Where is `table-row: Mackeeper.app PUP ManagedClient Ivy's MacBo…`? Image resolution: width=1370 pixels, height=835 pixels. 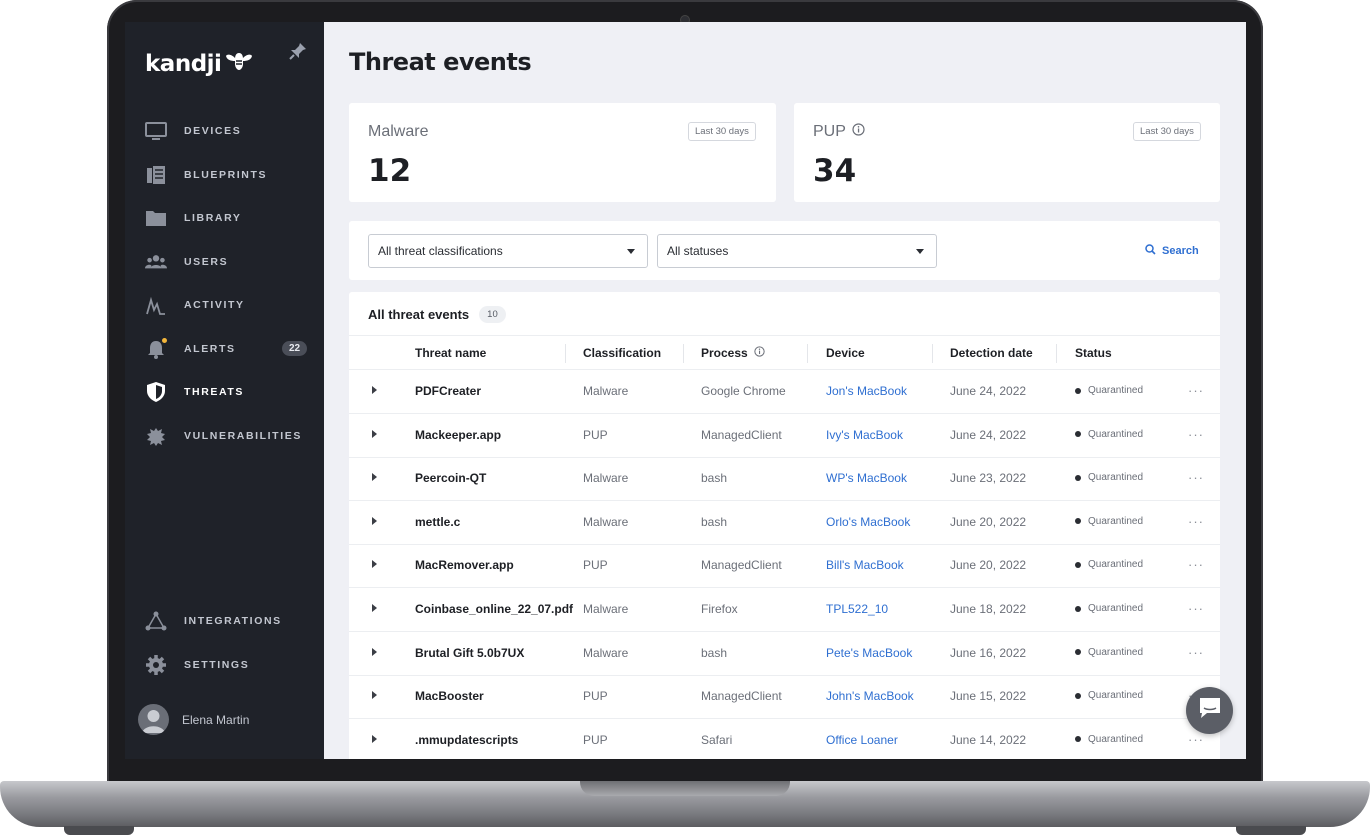 table-row: Mackeeper.app PUP ManagedClient Ivy's MacBo… is located at coordinates (784, 436).